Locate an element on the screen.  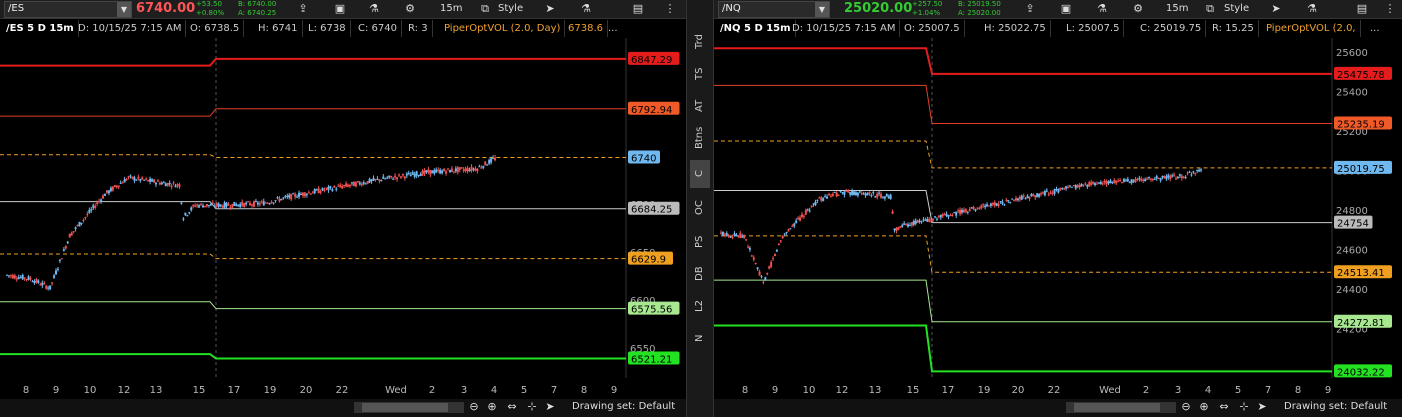
left-scroll-thumb is located at coordinates (405, 407).